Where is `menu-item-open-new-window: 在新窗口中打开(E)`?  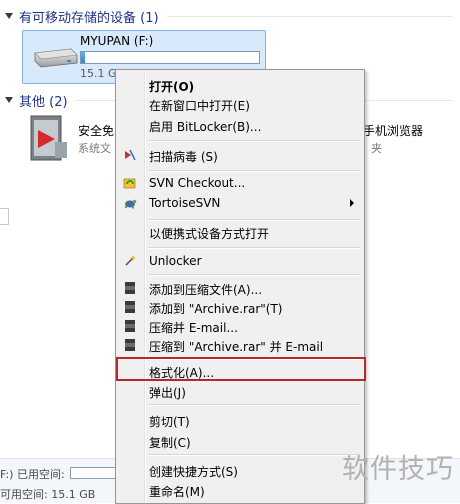 menu-item-open-new-window: 在新窗口中打开(E) is located at coordinates (240, 104).